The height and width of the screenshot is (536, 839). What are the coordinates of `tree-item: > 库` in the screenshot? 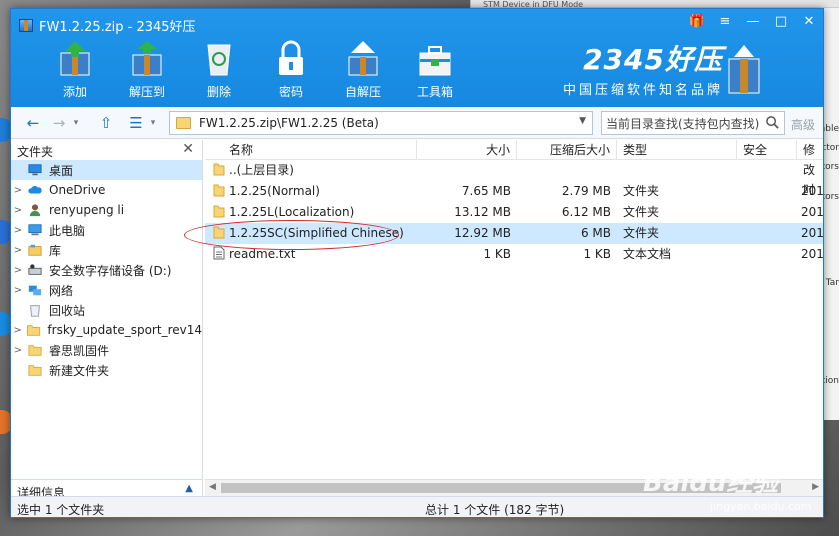 It's located at (106, 250).